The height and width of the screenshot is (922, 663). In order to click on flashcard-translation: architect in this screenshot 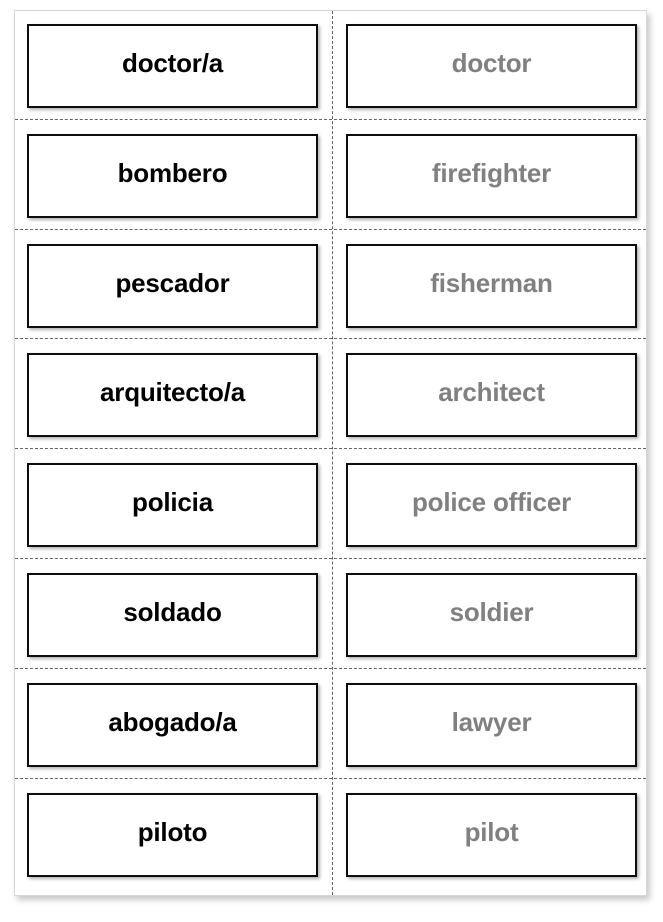, I will do `click(491, 395)`.